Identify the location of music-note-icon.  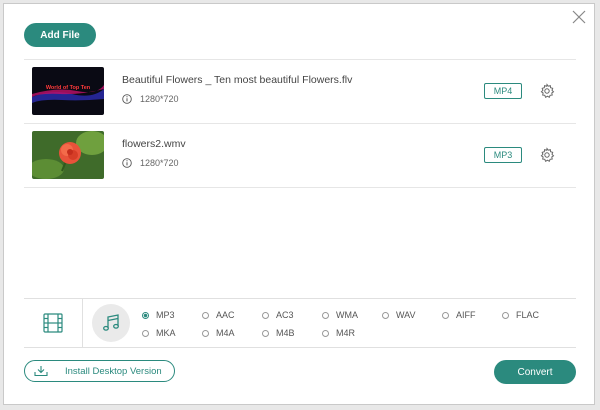
(111, 322).